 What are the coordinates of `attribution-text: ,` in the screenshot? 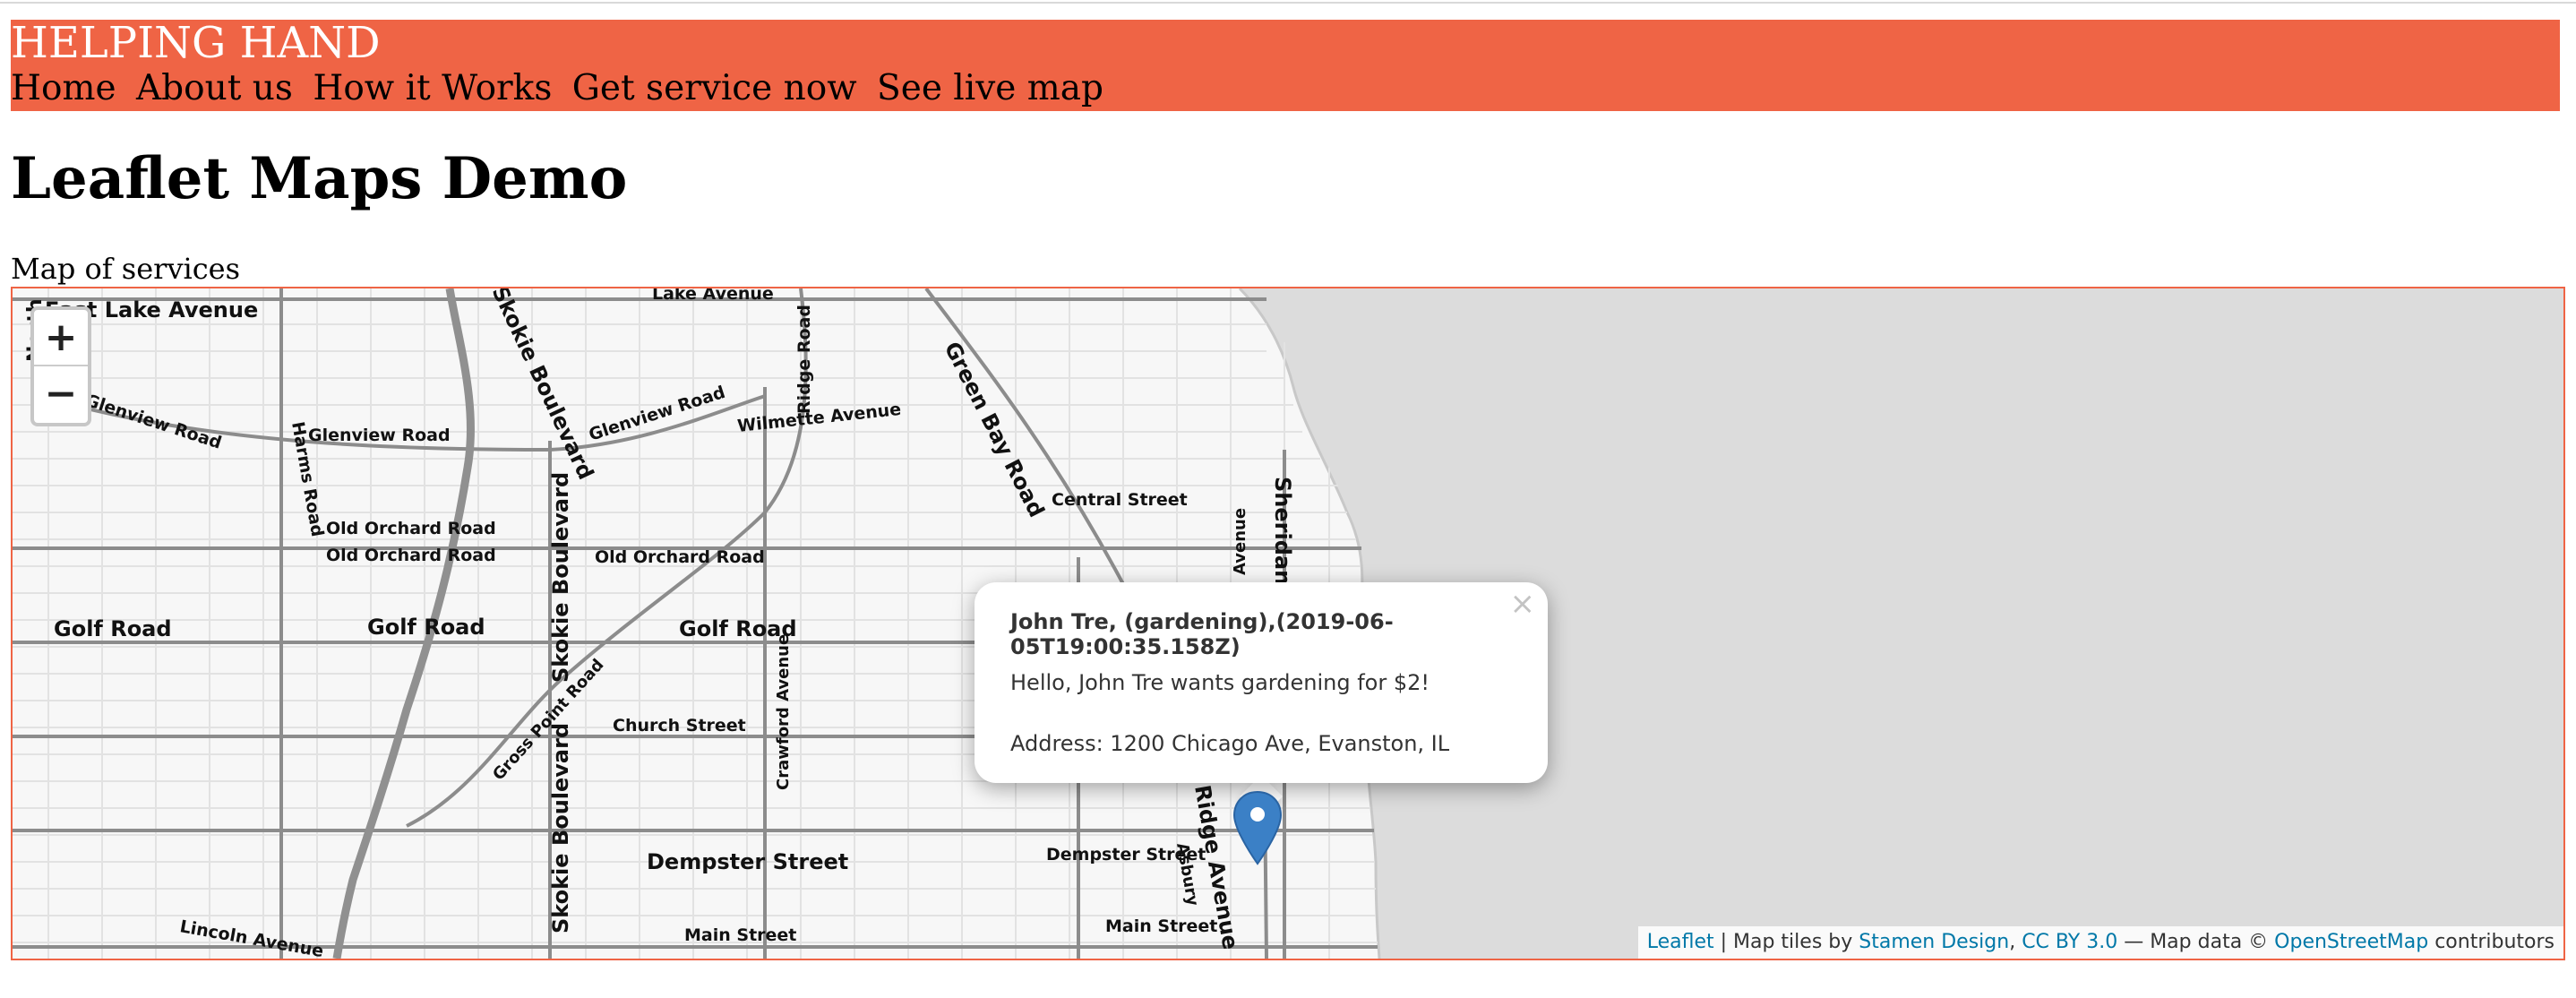 It's located at (2015, 942).